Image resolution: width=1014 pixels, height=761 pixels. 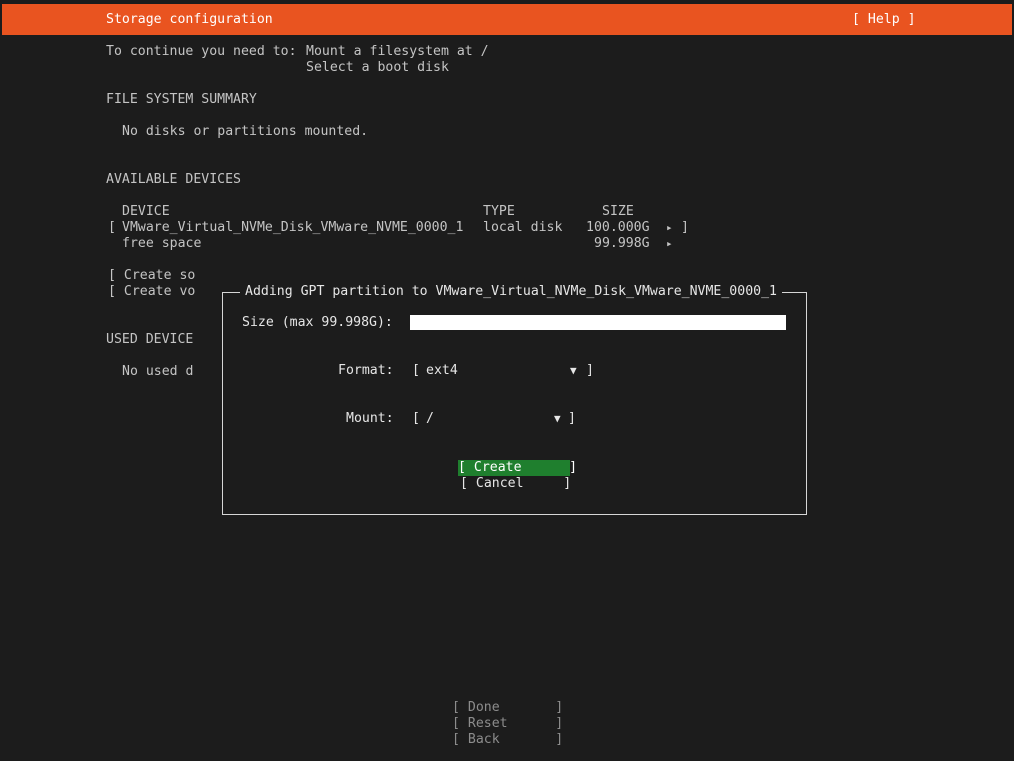 What do you see at coordinates (430, 418) in the screenshot?
I see `mount-value: /` at bounding box center [430, 418].